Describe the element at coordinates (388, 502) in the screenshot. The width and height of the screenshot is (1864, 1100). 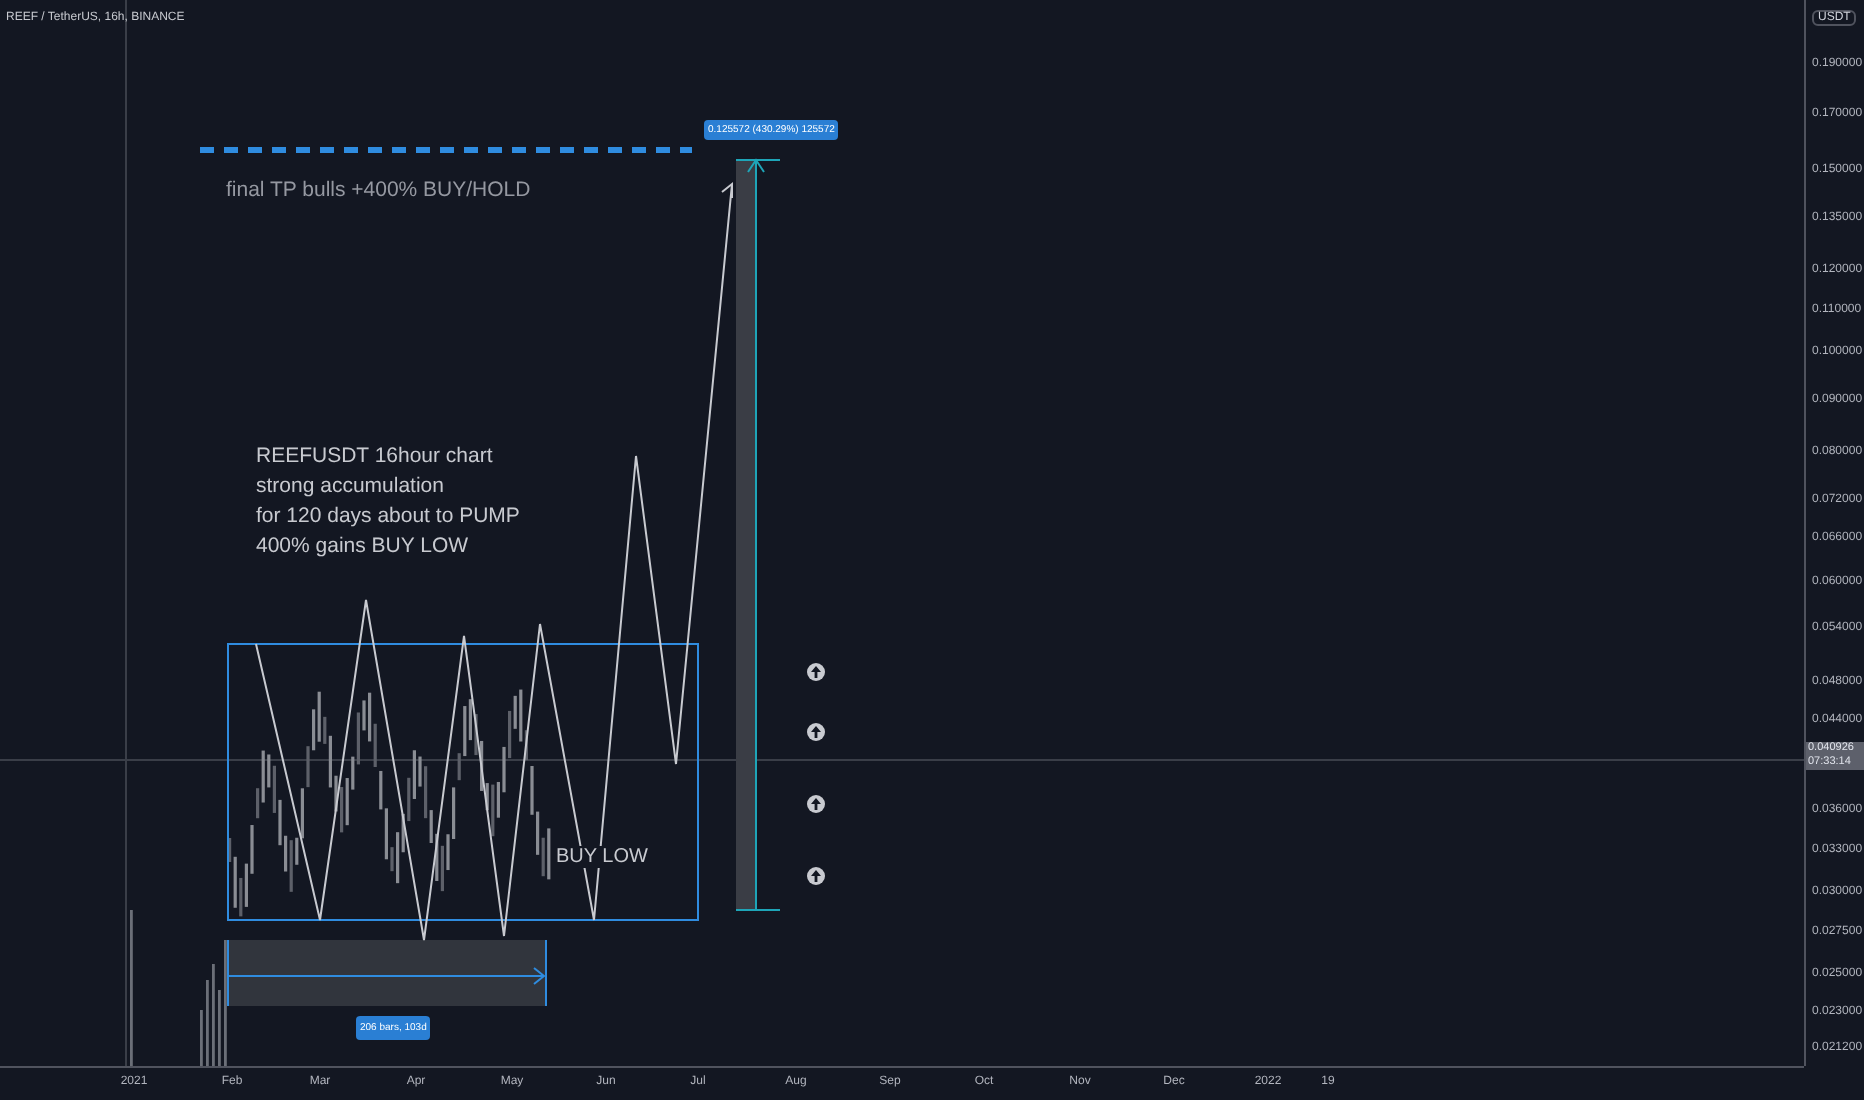
I see `chart-note: REEFUSDT 16hour chart strong accumulation for 120 days about to PUMP 400% gains BUY LOW` at that location.